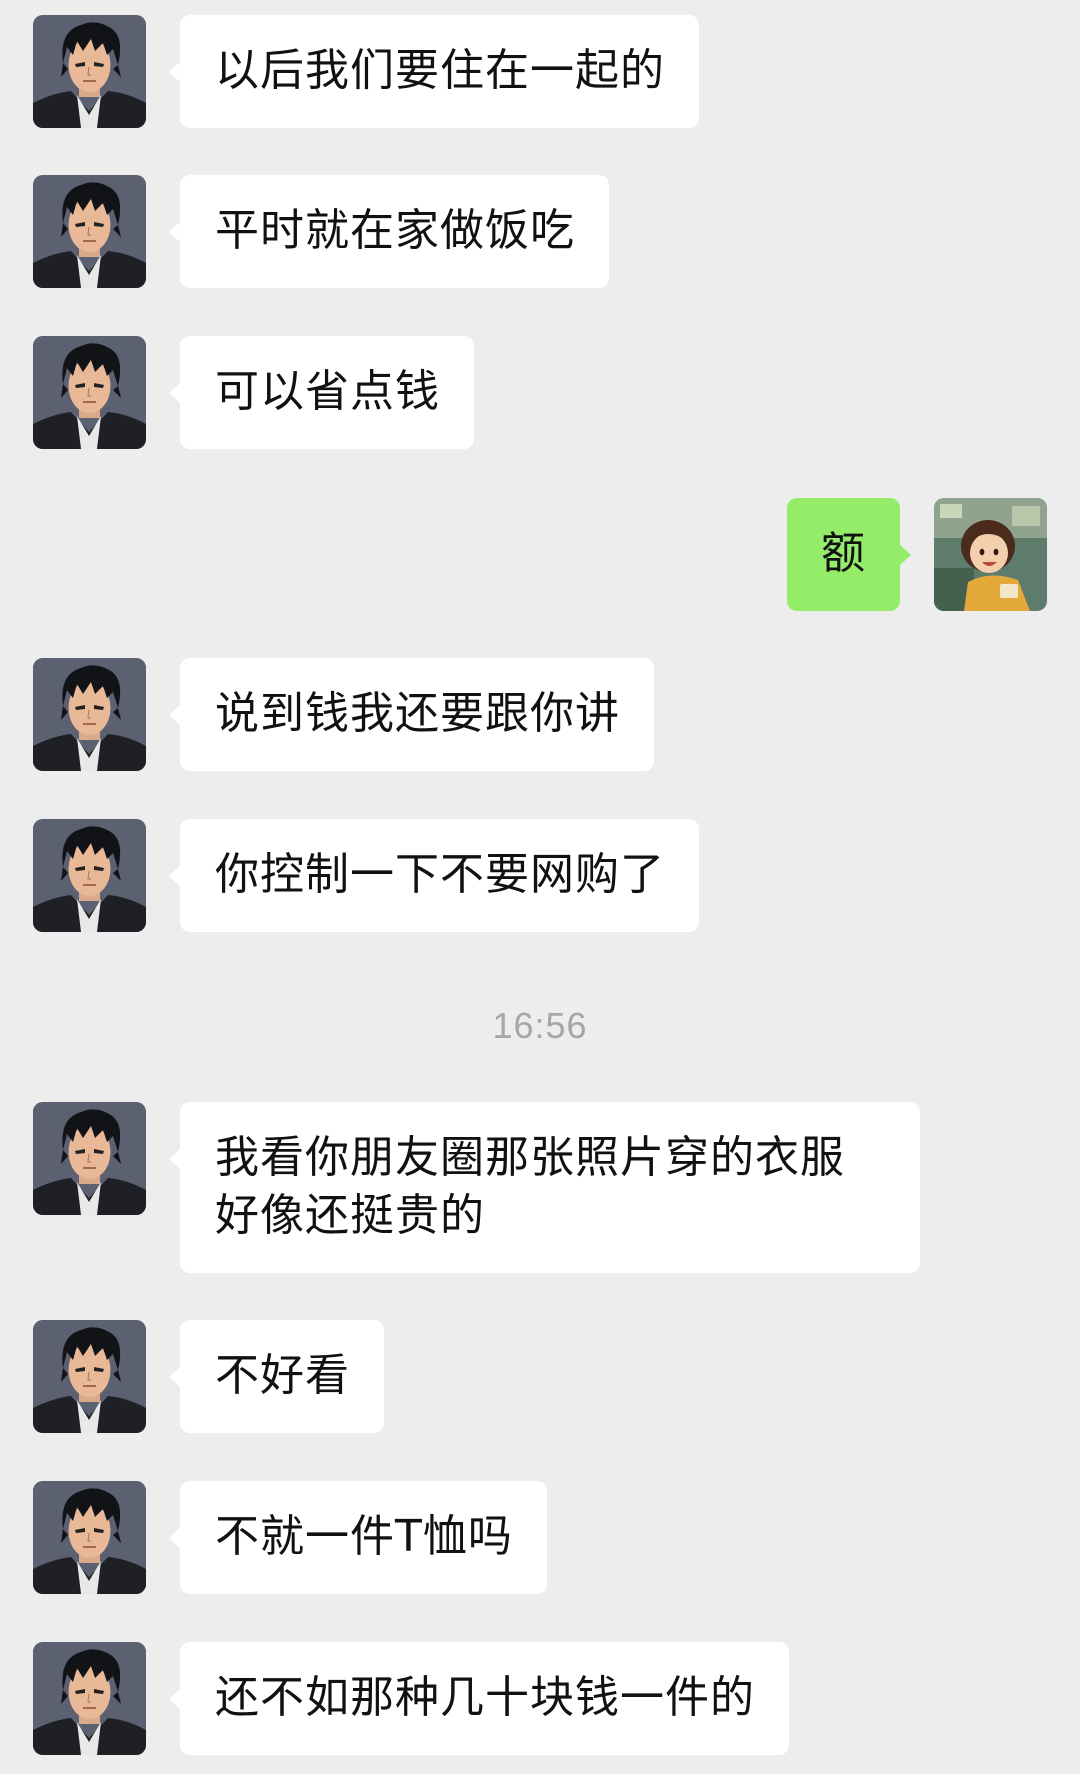 The height and width of the screenshot is (1774, 1080). I want to click on message-bubble-self: 额, so click(849, 554).